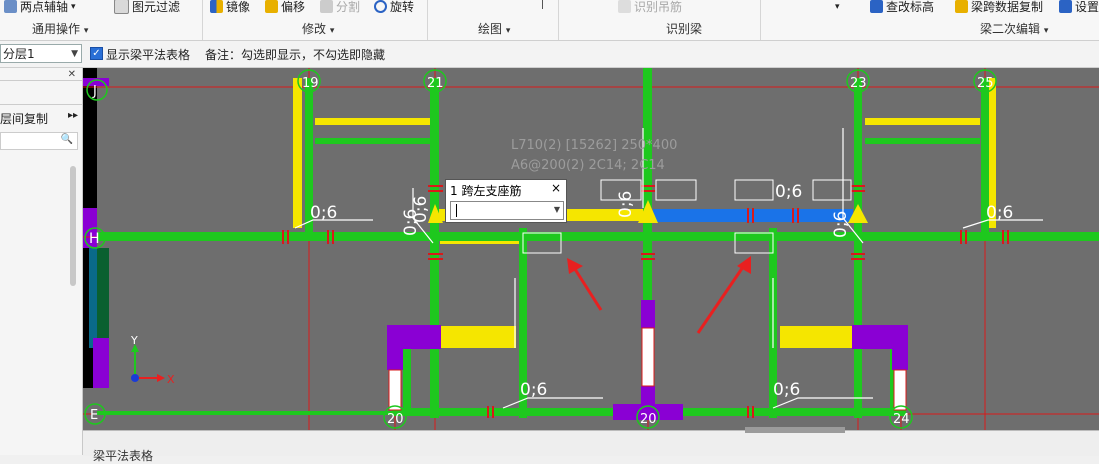 The image size is (1099, 464). What do you see at coordinates (876, 6) in the screenshot?
I see `elevation-icon` at bounding box center [876, 6].